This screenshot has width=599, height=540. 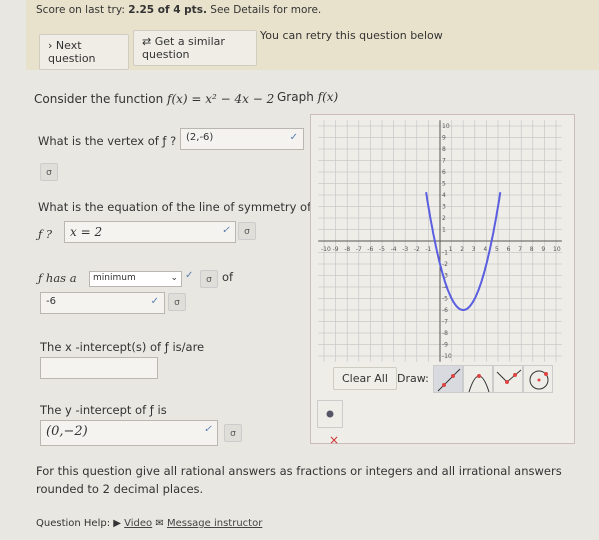 I want to click on graph-function: f(x), so click(x=328, y=97).